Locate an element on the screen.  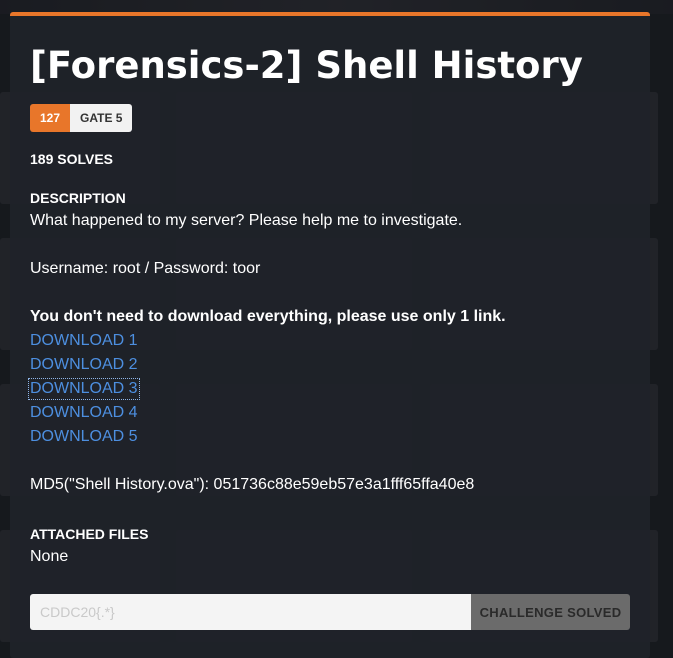
attached-files-heading: ATTACHED FILES is located at coordinates (89, 534).